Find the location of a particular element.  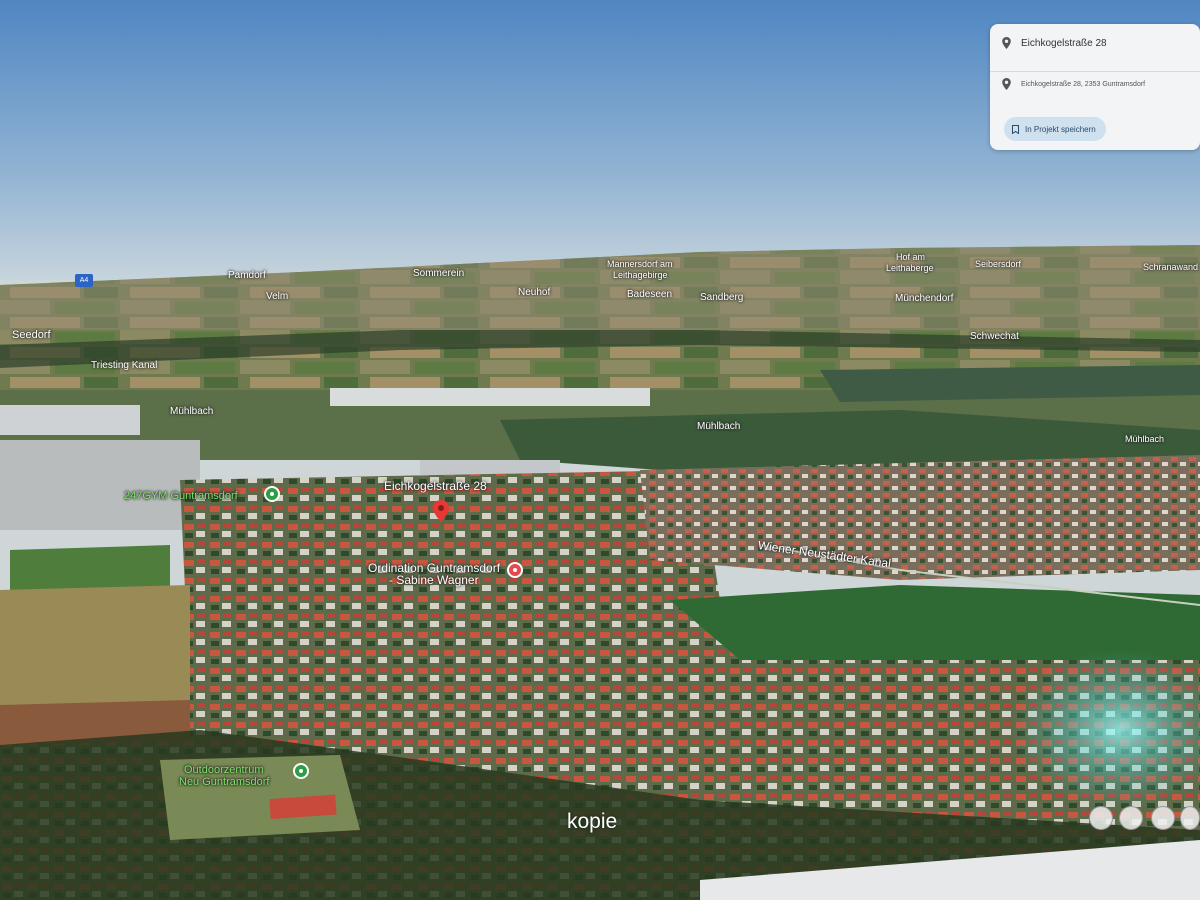

place-label: Münchendorf is located at coordinates (924, 298).